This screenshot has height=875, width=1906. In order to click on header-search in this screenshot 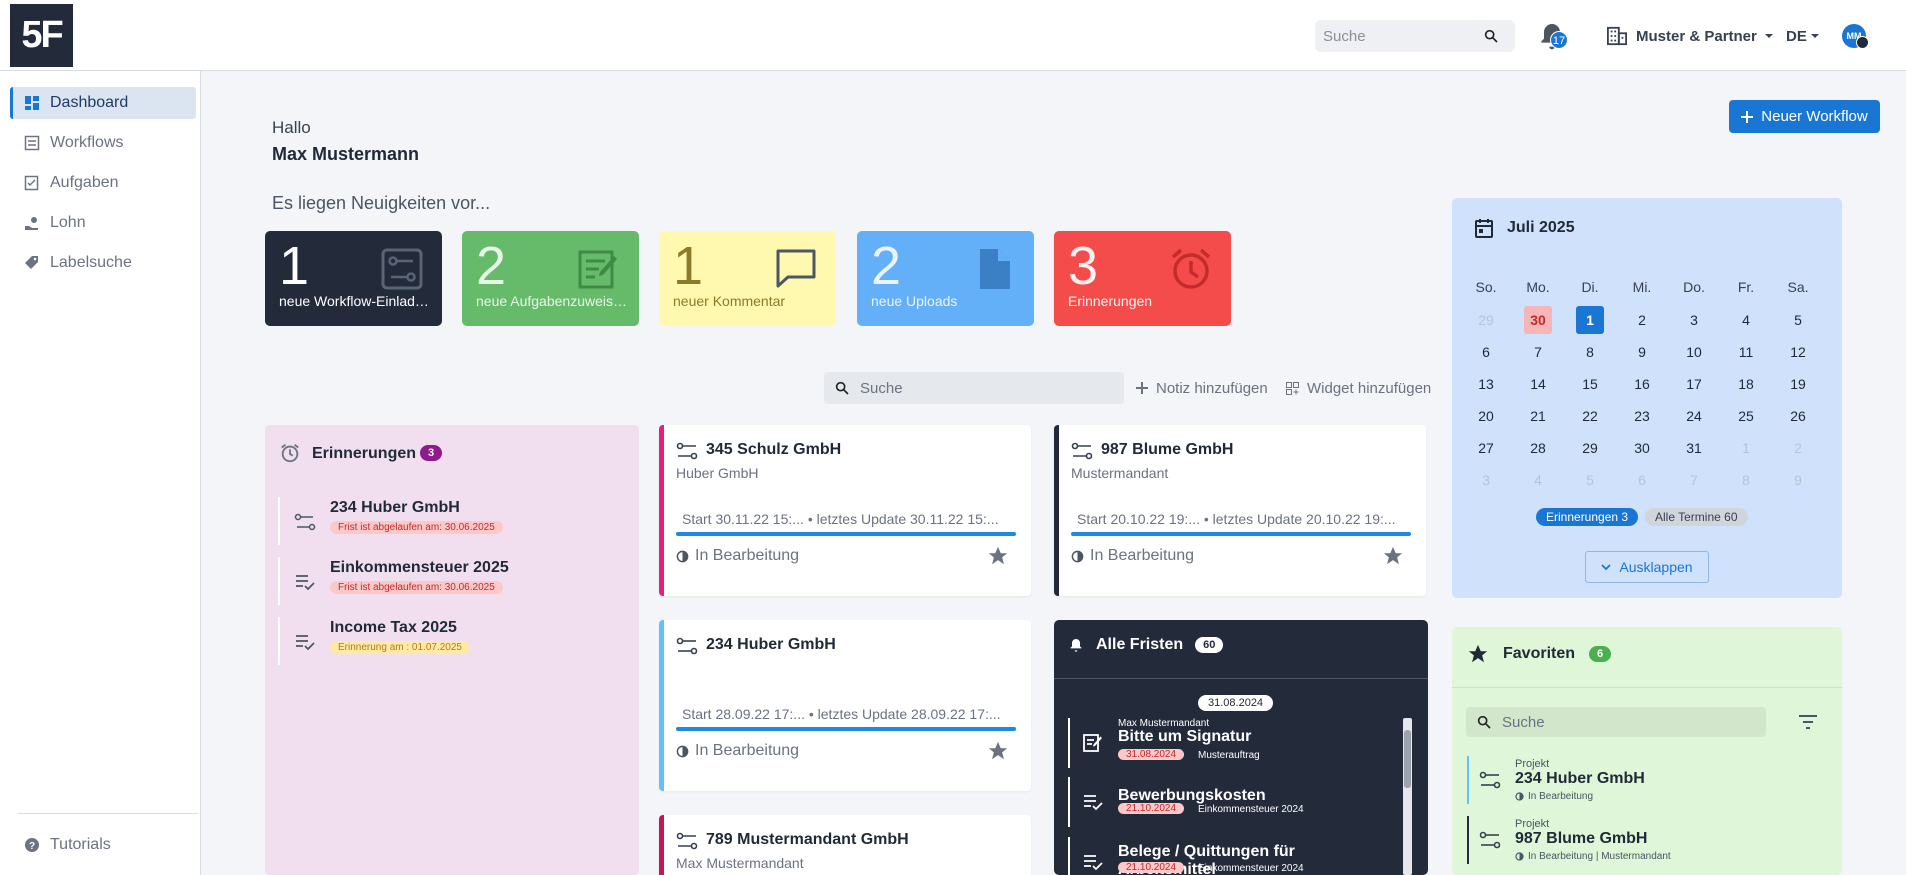, I will do `click(1415, 36)`.